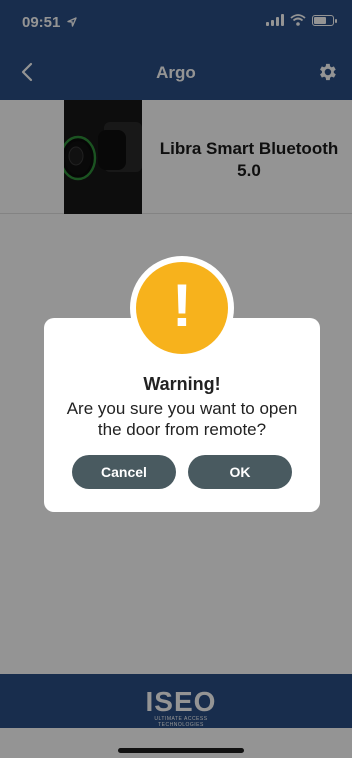 Image resolution: width=352 pixels, height=758 pixels. I want to click on dialog-message-line-2: the door from remote?, so click(182, 429).